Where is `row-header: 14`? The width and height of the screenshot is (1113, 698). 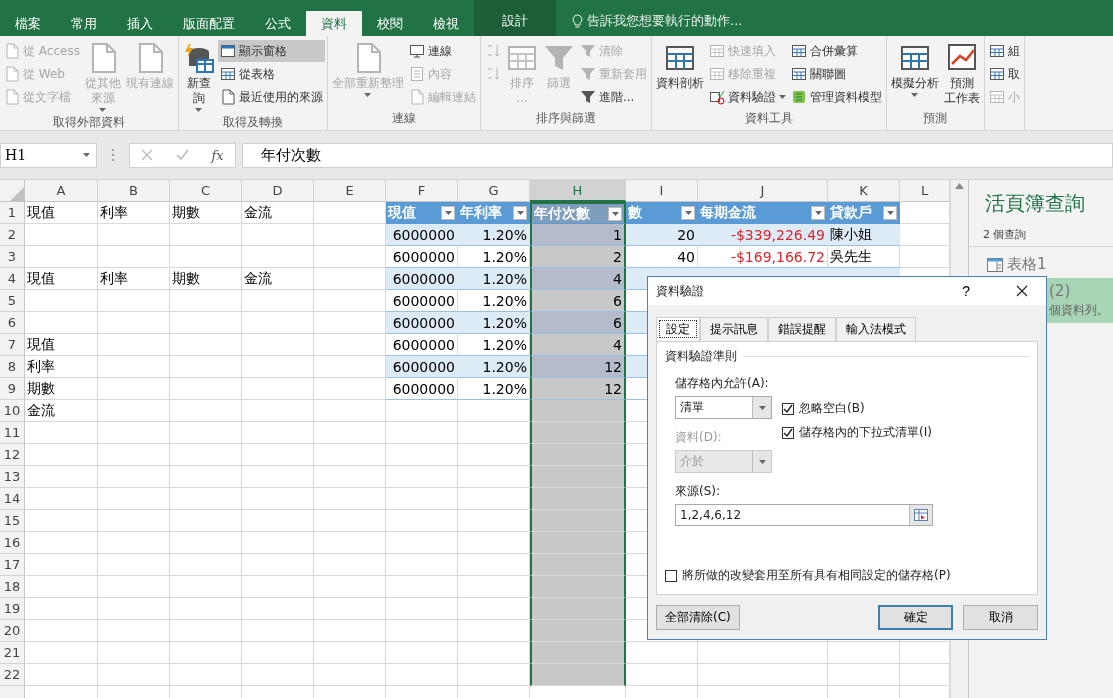
row-header: 14 is located at coordinates (12, 499).